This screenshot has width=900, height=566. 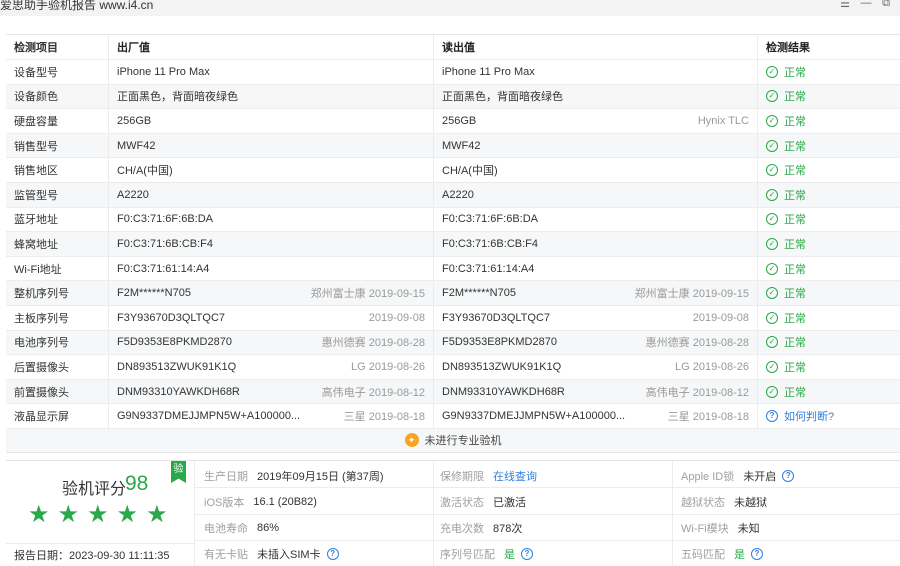 What do you see at coordinates (92, 556) in the screenshot?
I see `report-date: 报告日期：2023-09-30 11:11:35` at bounding box center [92, 556].